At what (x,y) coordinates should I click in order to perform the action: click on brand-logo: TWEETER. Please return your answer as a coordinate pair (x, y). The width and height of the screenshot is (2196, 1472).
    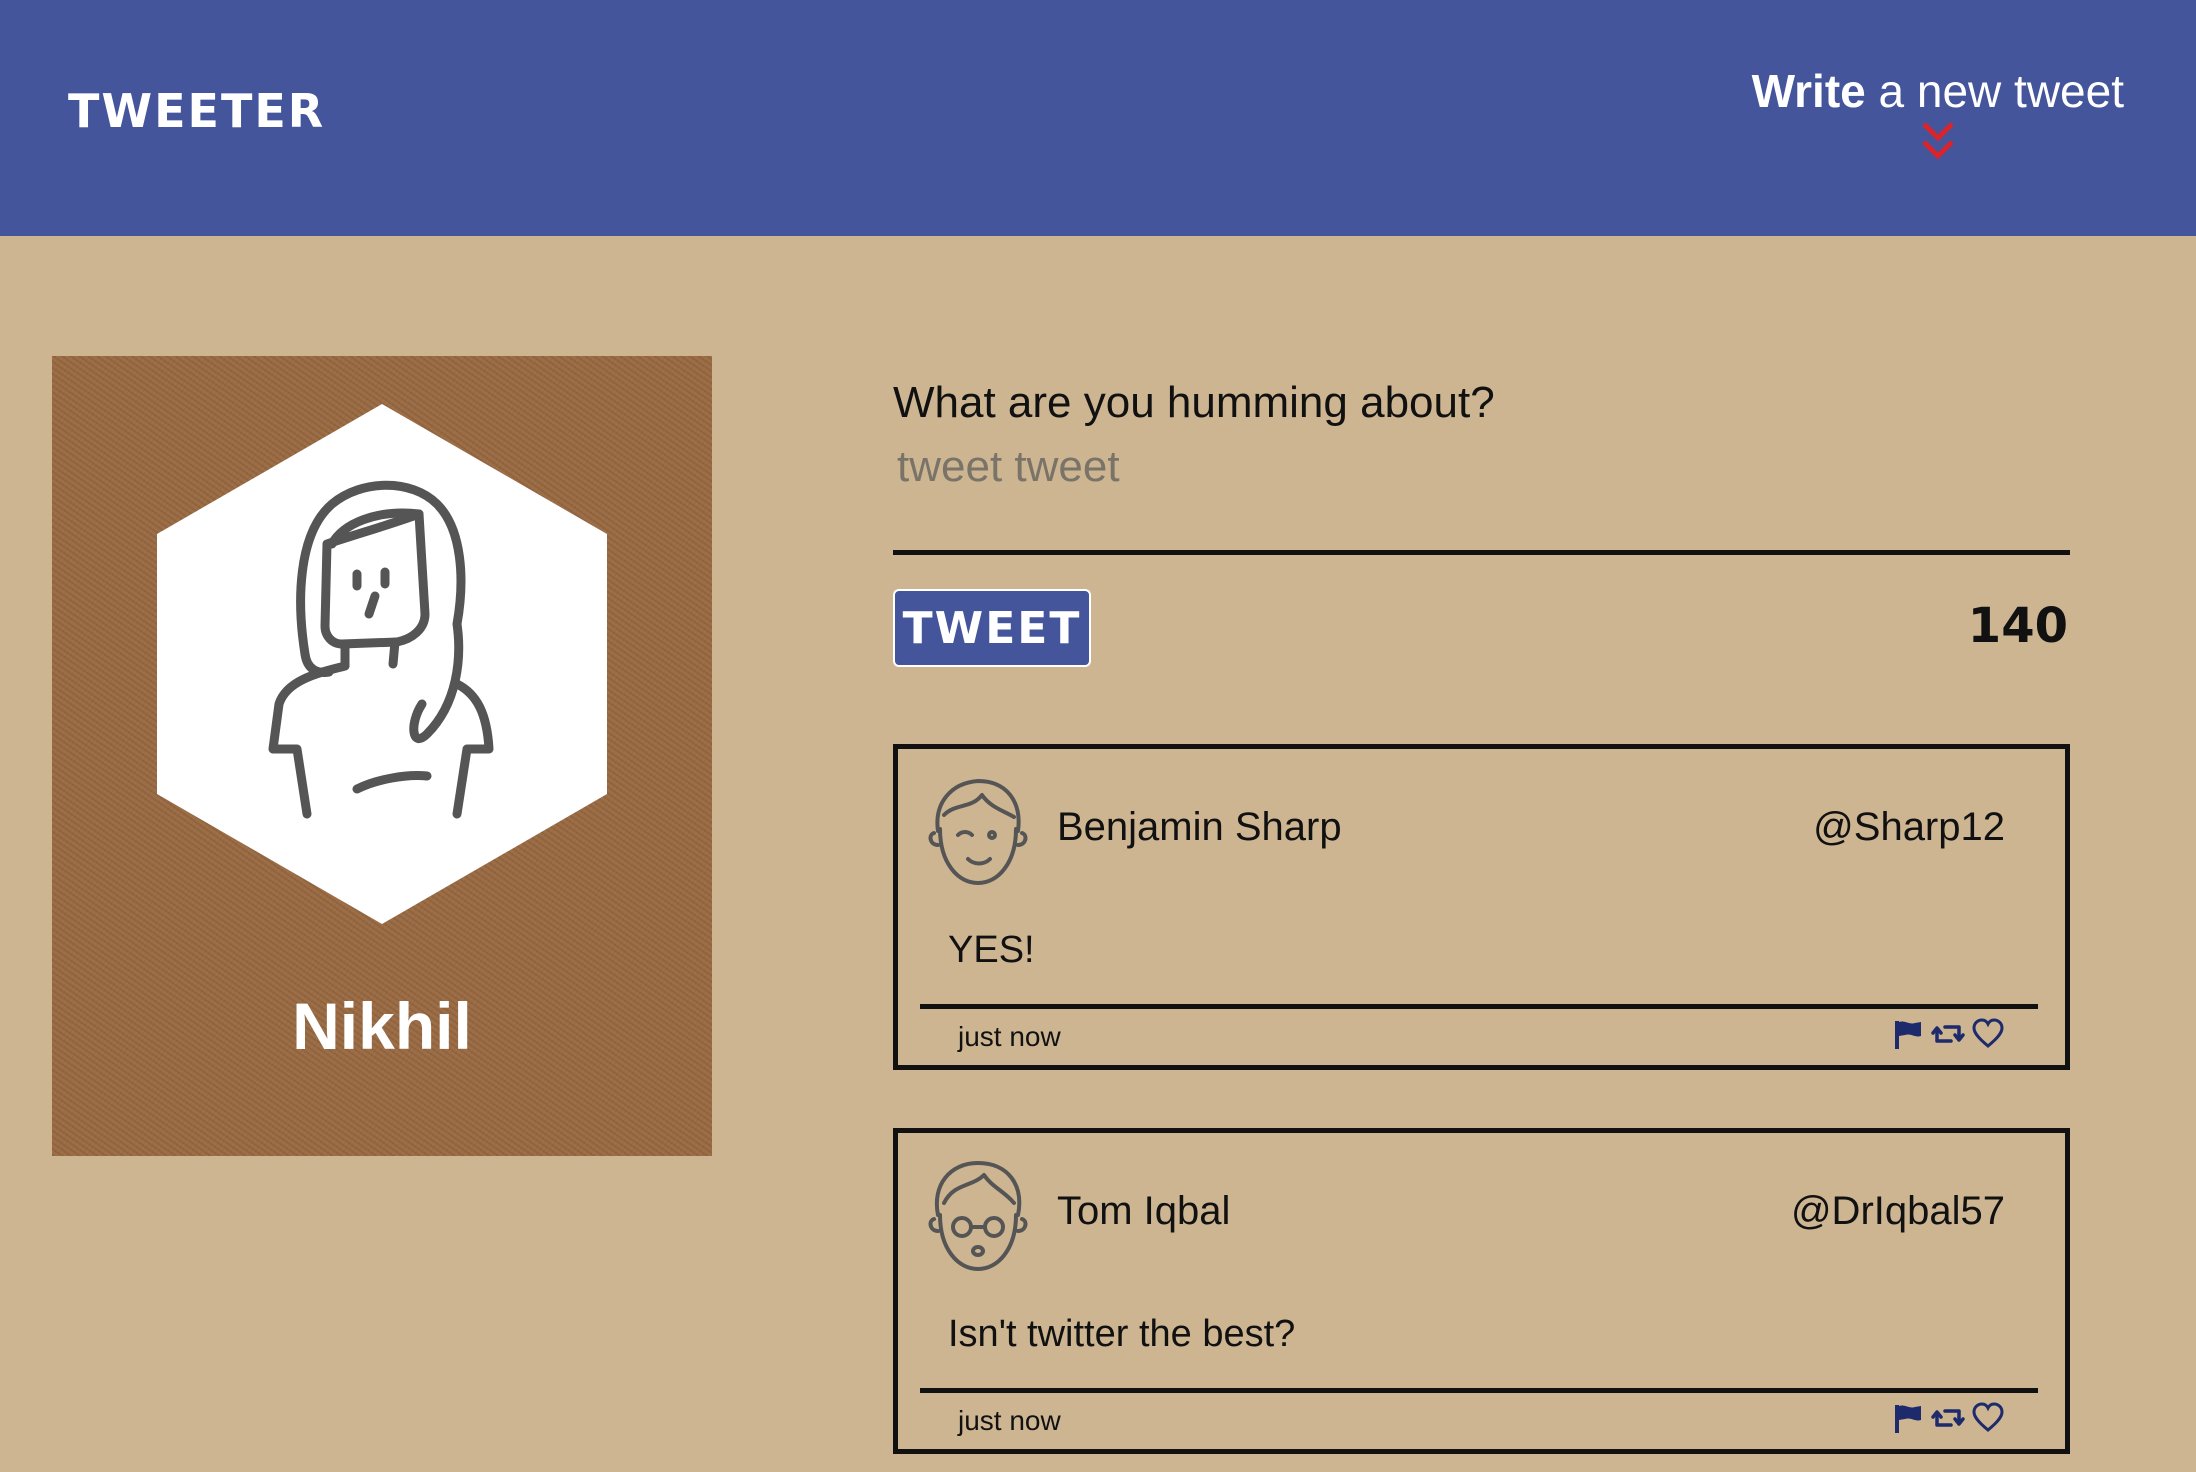
    Looking at the image, I should click on (196, 111).